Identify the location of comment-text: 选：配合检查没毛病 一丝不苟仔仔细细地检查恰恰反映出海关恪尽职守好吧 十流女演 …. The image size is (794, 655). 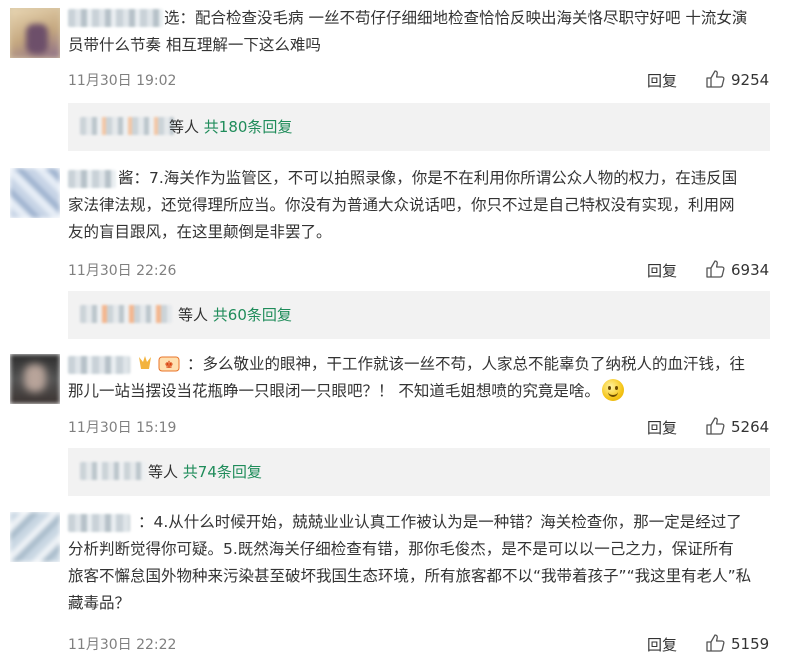
(408, 31).